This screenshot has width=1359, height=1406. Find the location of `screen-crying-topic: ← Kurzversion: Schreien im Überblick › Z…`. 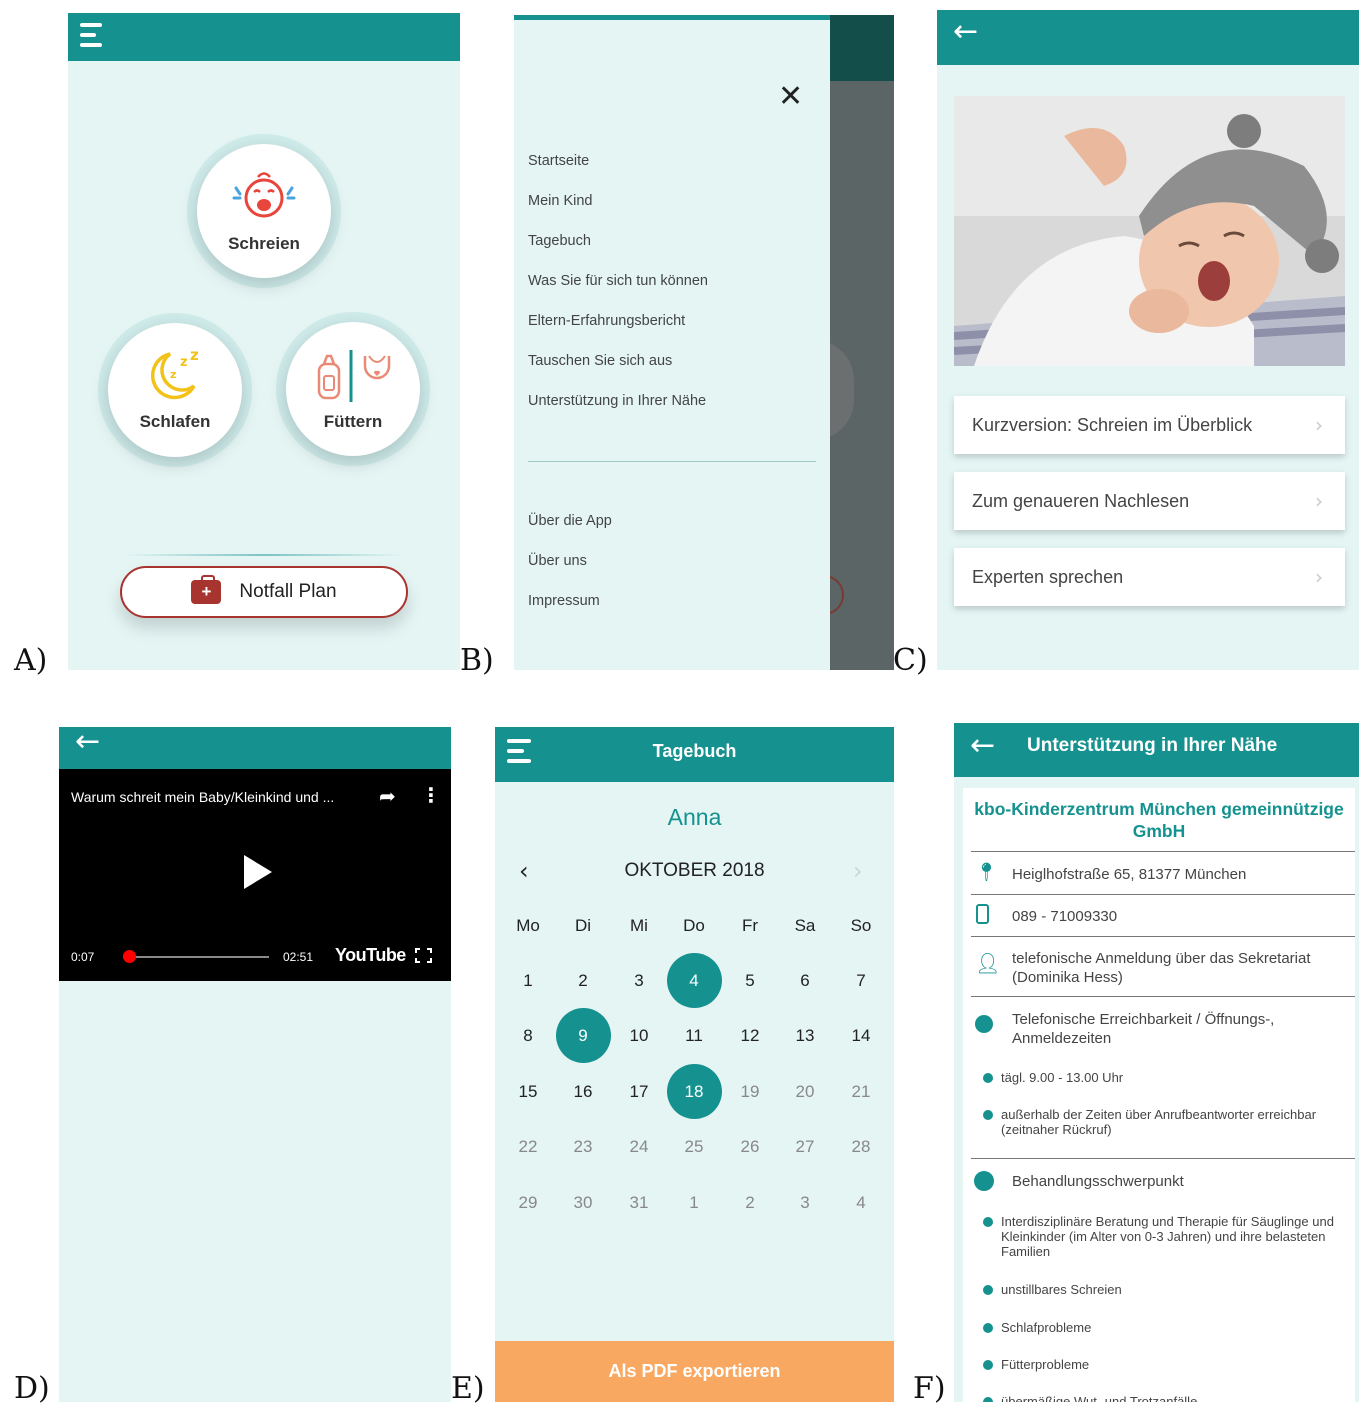

screen-crying-topic: ← Kurzversion: Schreien im Überblick › Z… is located at coordinates (1148, 340).